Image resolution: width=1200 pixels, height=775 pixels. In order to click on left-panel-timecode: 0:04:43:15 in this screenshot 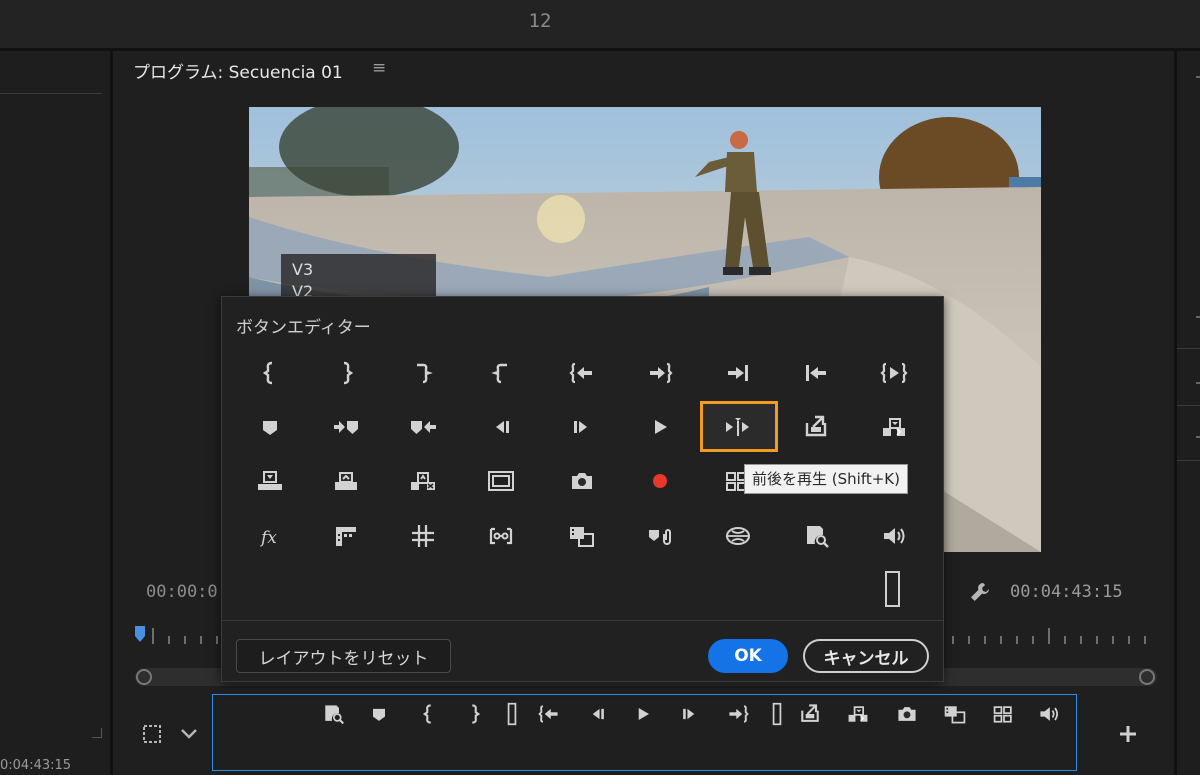, I will do `click(36, 765)`.